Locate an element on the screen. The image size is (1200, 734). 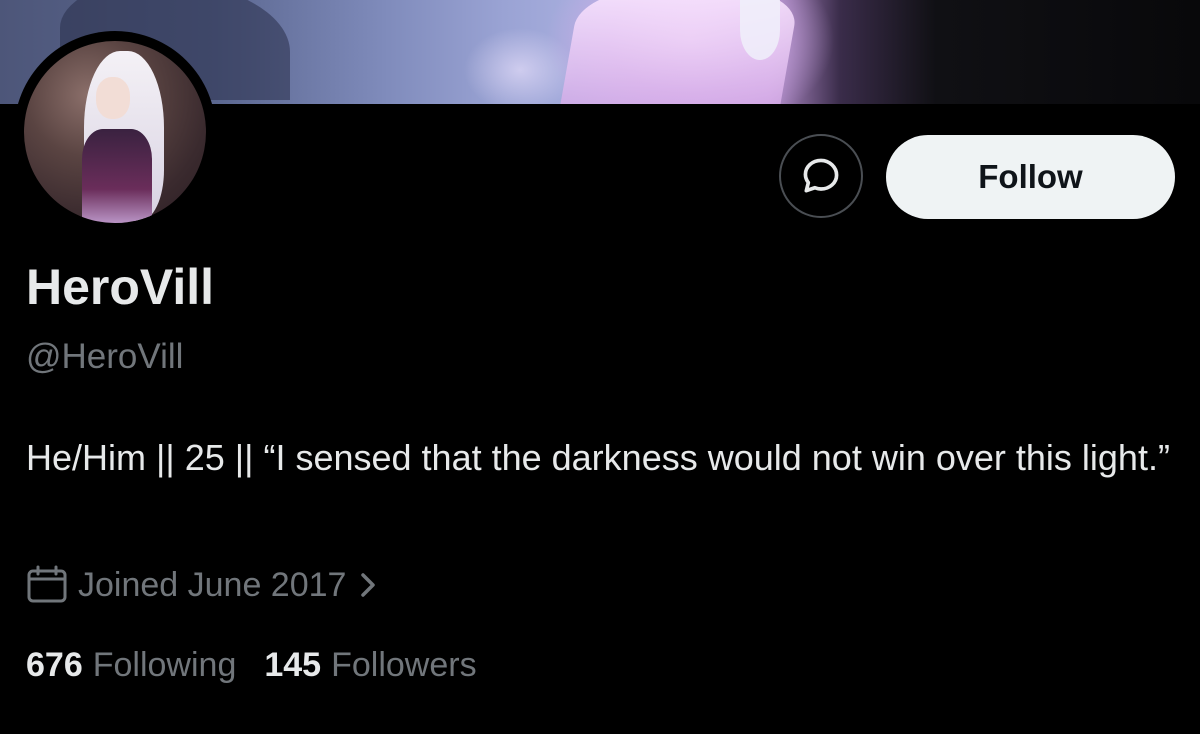
following-count: 676 is located at coordinates (54, 665).